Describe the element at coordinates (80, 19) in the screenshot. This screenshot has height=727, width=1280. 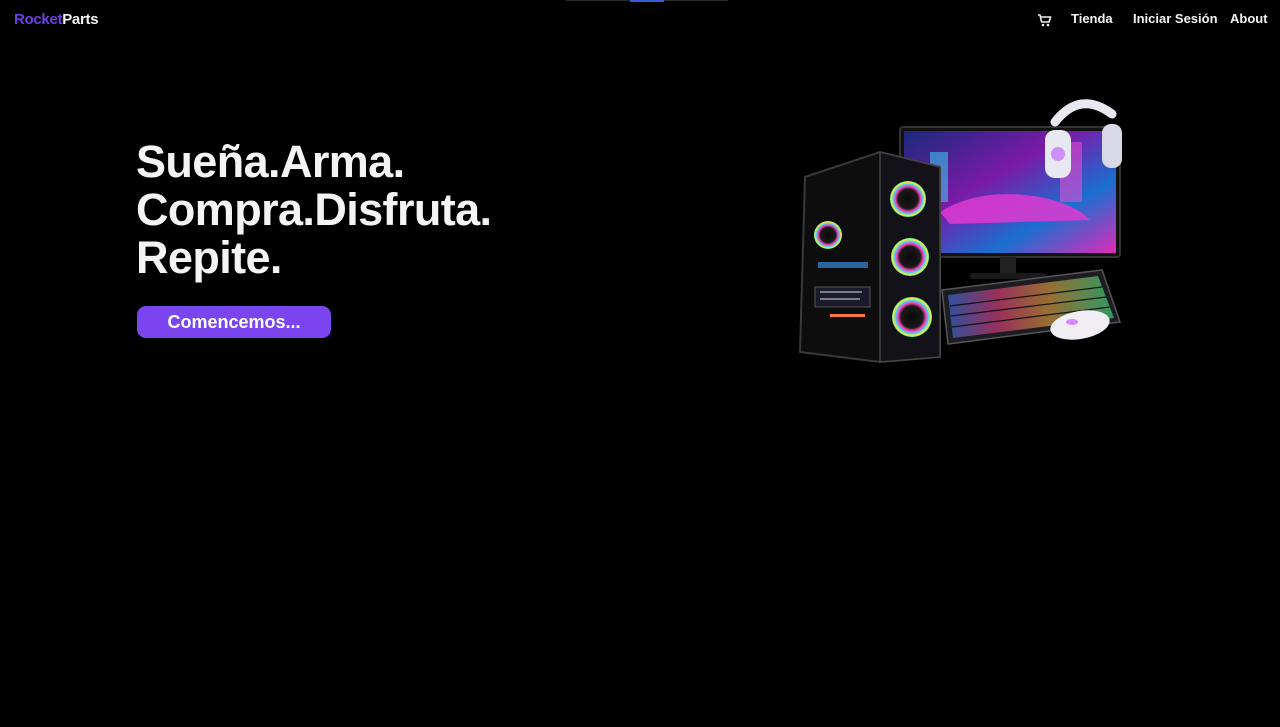
I see `brand-name-part2: Parts` at that location.